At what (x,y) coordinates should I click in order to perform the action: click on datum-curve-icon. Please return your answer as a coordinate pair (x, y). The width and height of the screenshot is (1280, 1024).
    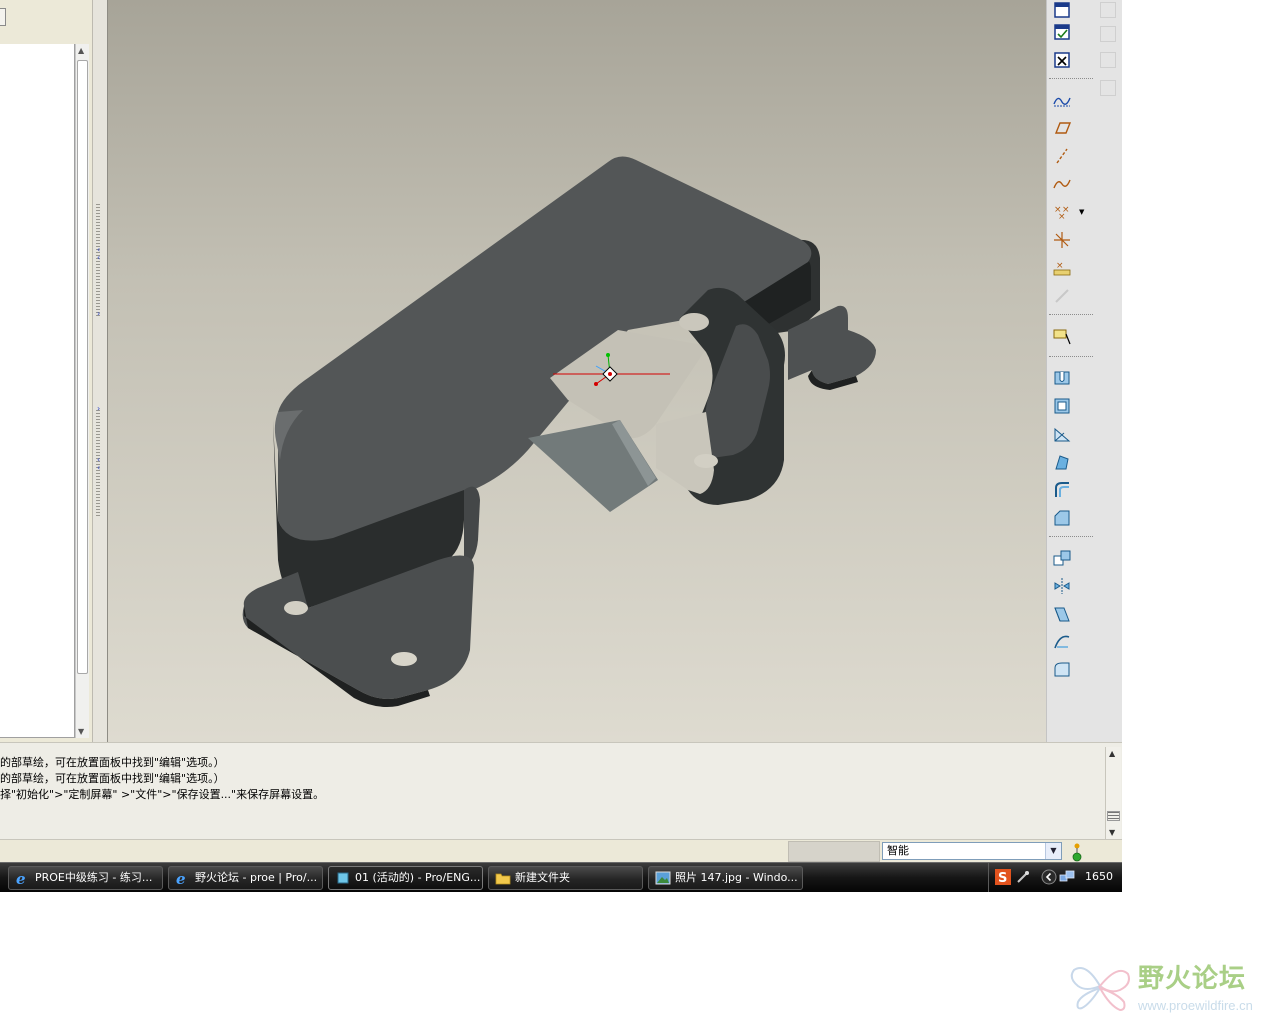
    Looking at the image, I should click on (1062, 184).